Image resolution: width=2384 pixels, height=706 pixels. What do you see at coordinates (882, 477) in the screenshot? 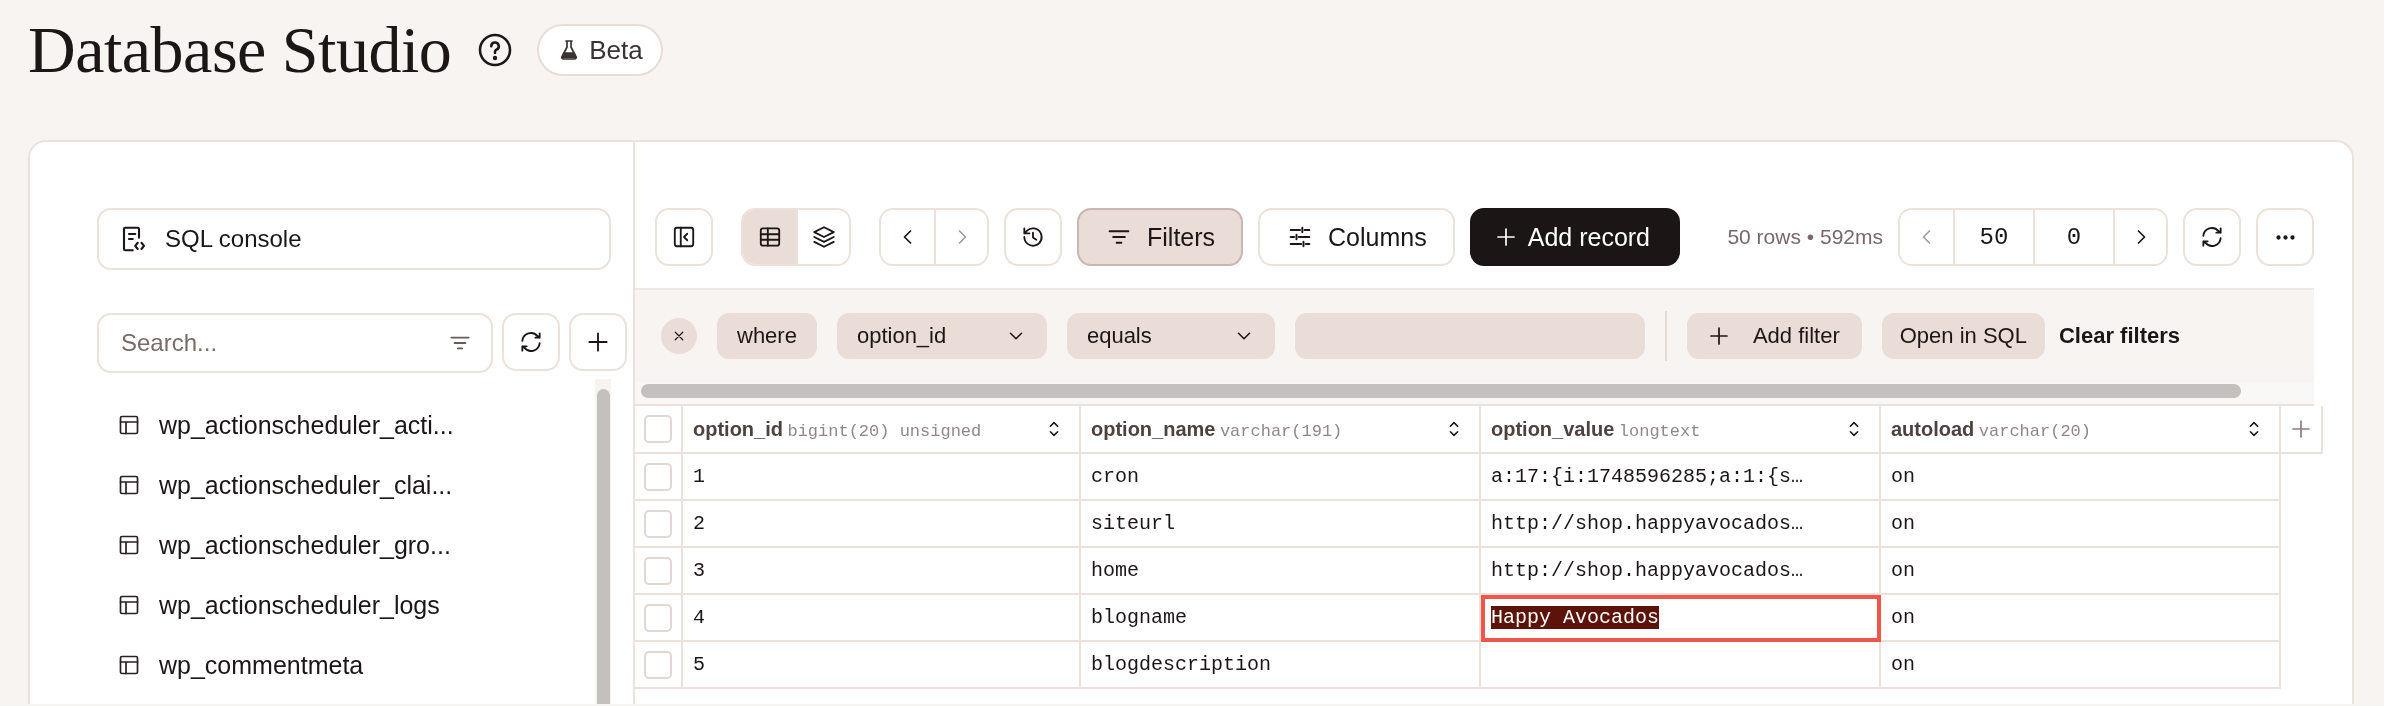
I see `table-cell: 1` at bounding box center [882, 477].